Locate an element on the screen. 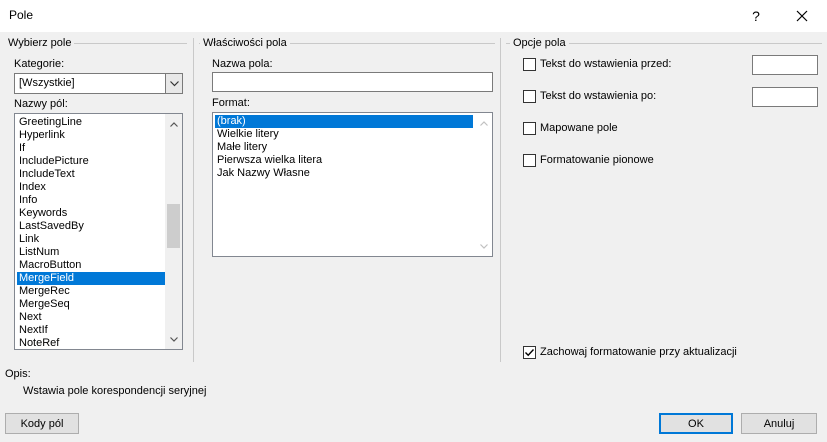 The image size is (827, 442). list-item: LastSavedBy is located at coordinates (91, 226).